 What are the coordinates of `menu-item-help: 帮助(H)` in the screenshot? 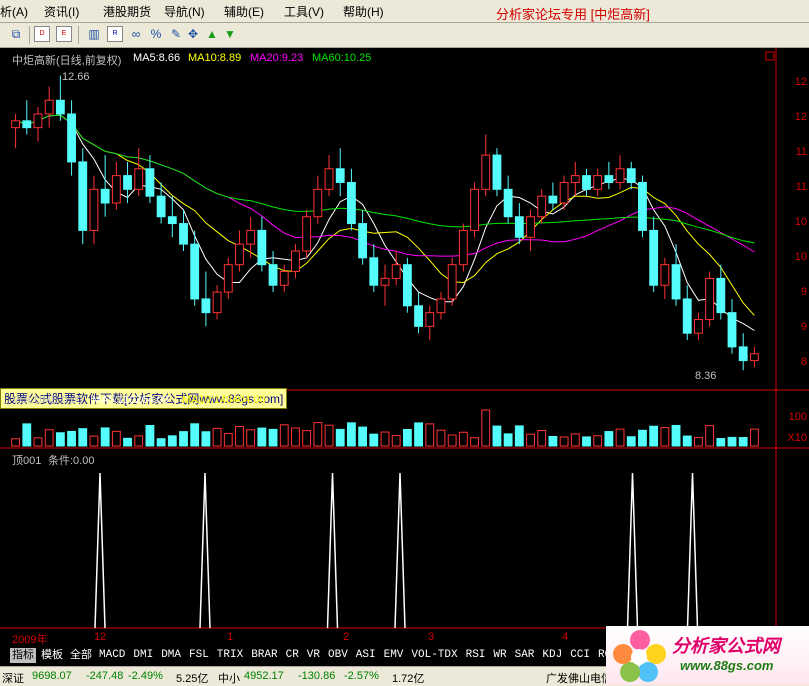 It's located at (363, 11).